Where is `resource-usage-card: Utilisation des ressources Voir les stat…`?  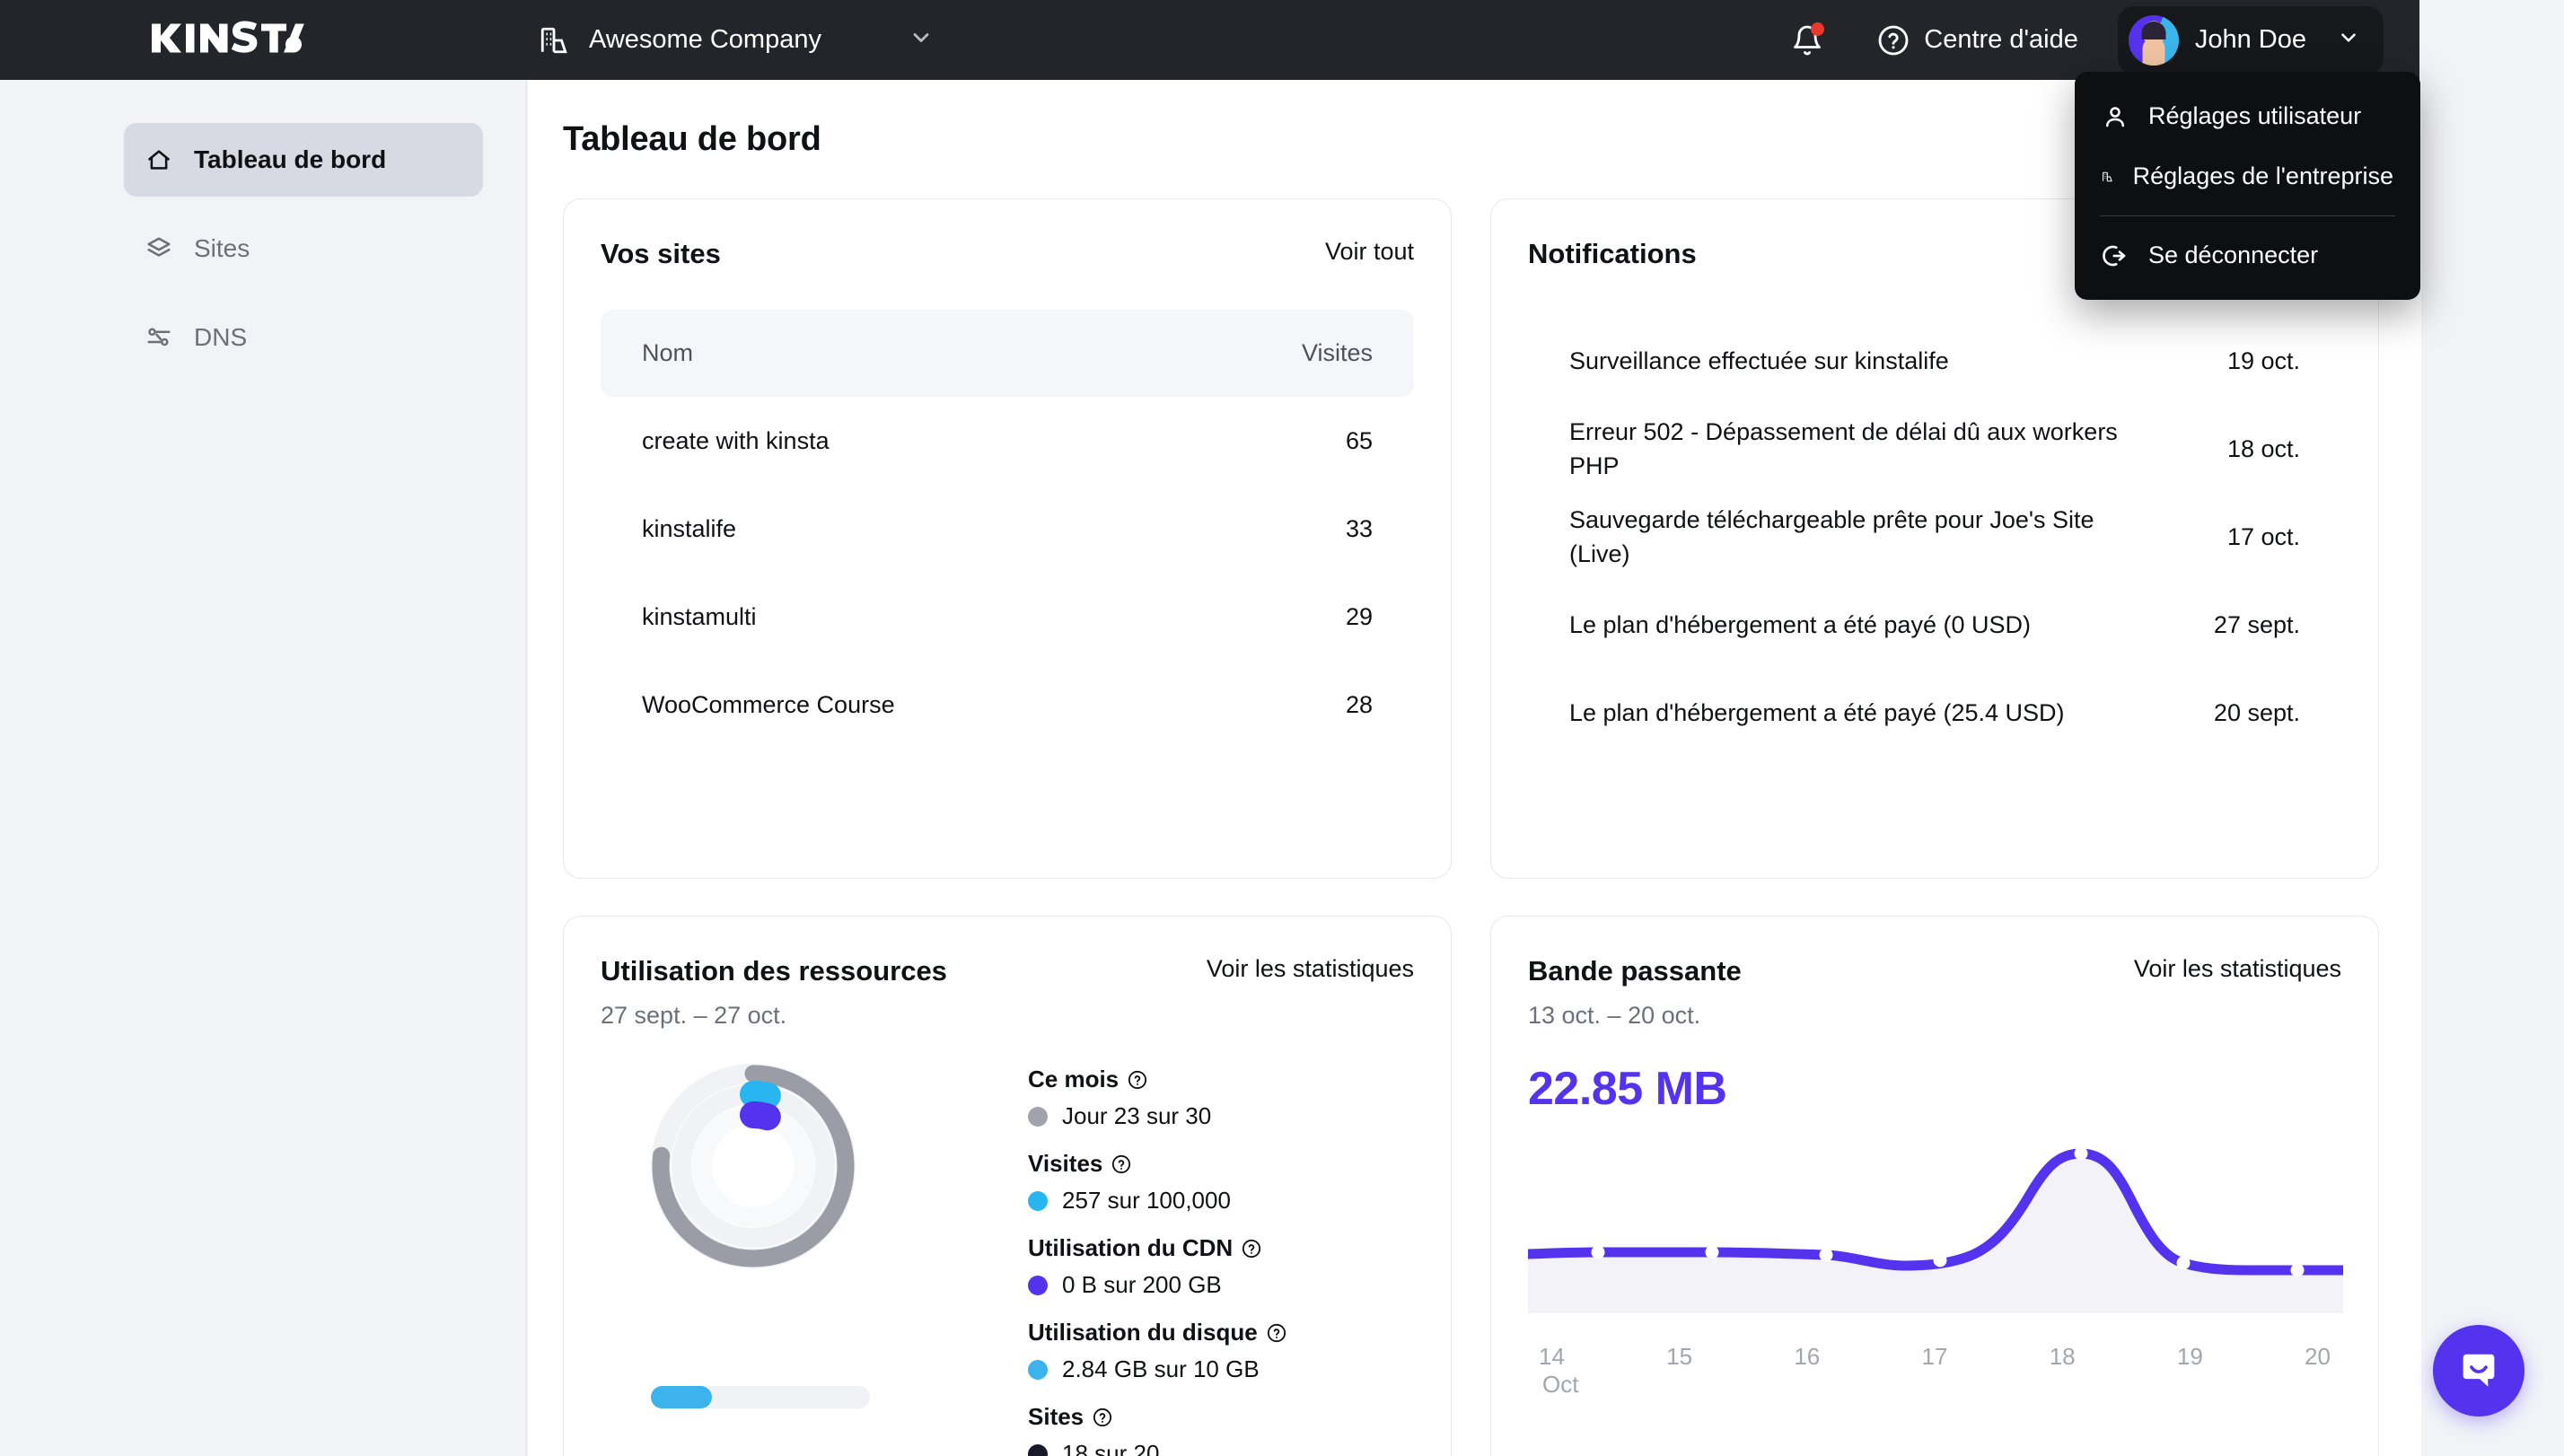
resource-usage-card: Utilisation des ressources Voir les stat… is located at coordinates (1007, 1186).